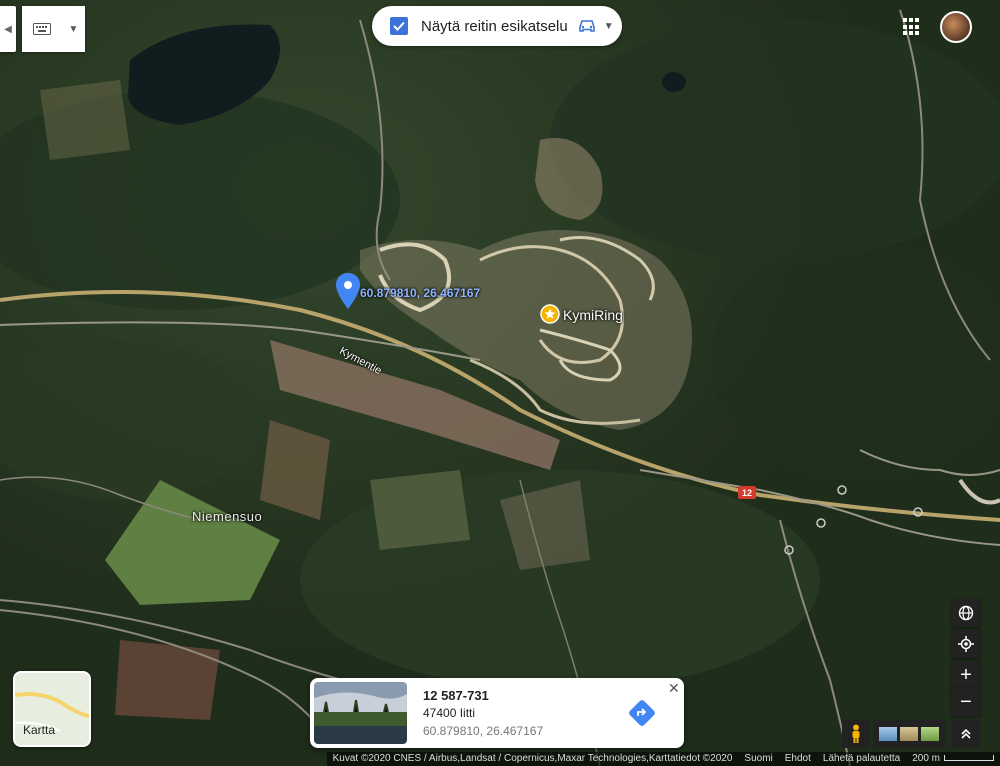  What do you see at coordinates (399, 26) in the screenshot?
I see `route-preview-checkbox` at bounding box center [399, 26].